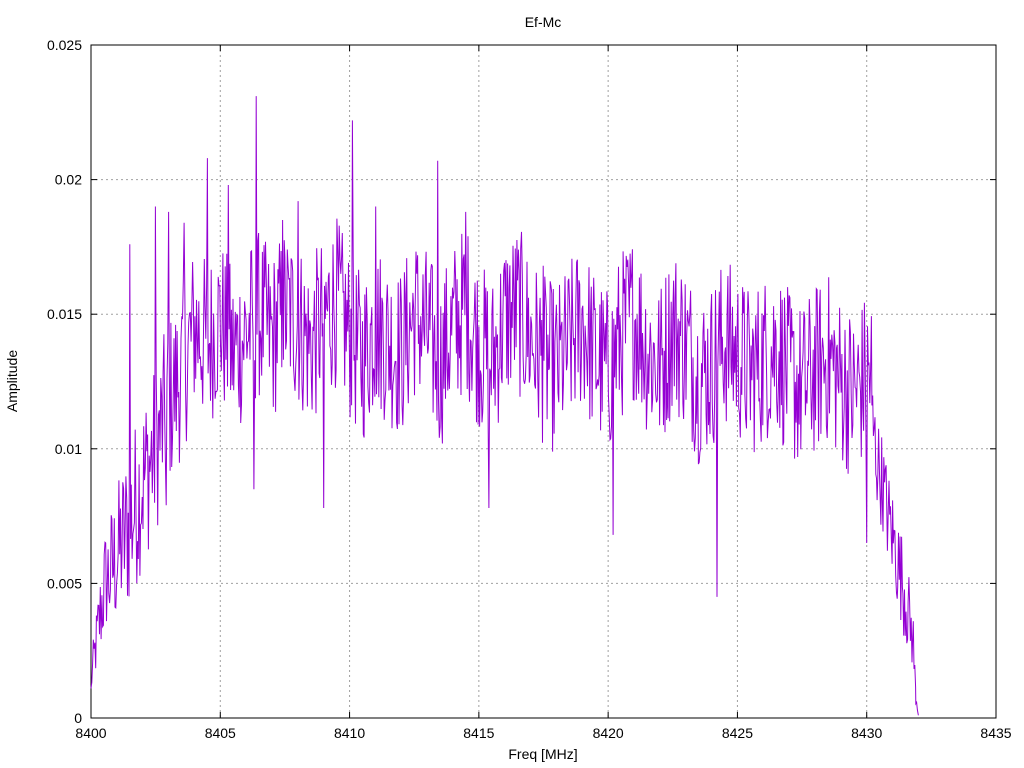 The image size is (1024, 768). Describe the element at coordinates (737, 733) in the screenshot. I see `x-tick-label: 8425` at that location.